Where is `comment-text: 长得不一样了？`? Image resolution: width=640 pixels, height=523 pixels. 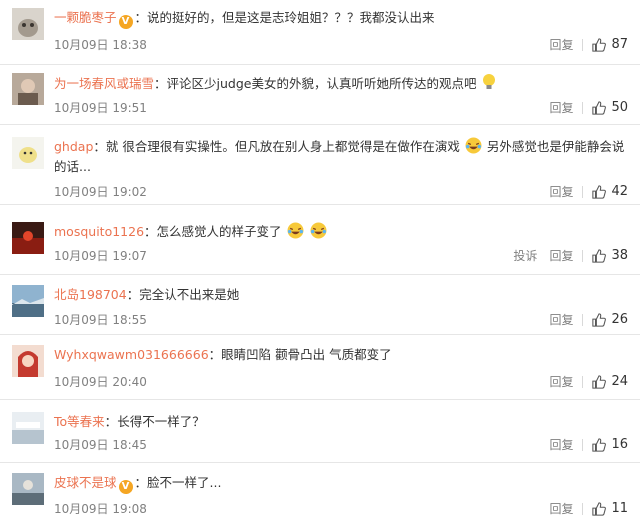
comment-text: 长得不一样了？ is located at coordinates (161, 421).